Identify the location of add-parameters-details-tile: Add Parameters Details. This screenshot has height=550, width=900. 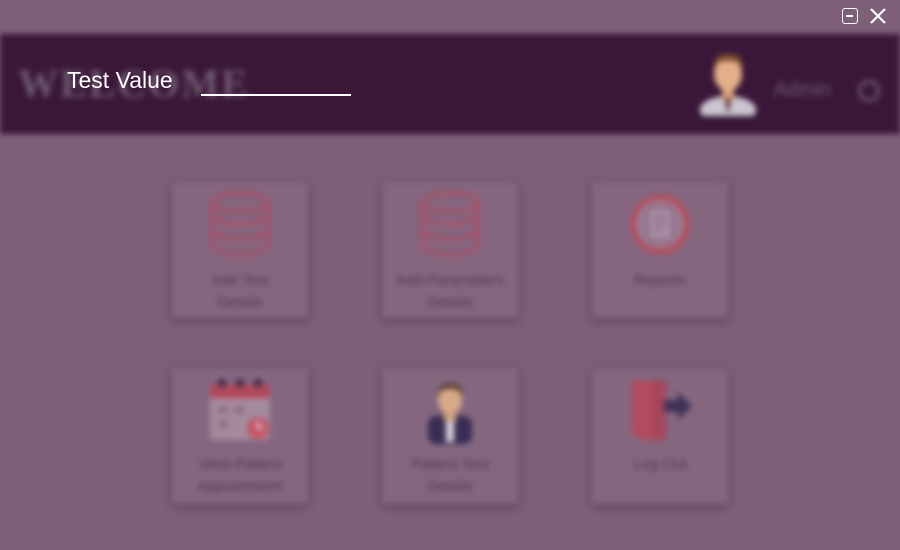
(450, 250).